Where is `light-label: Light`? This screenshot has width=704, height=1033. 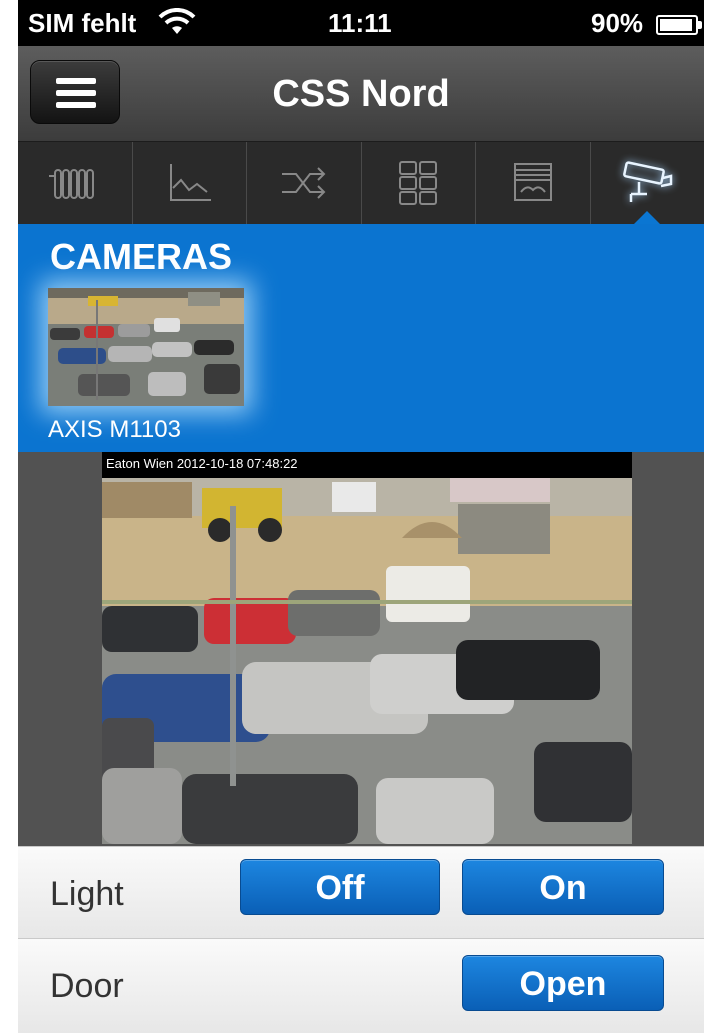 light-label: Light is located at coordinates (87, 894).